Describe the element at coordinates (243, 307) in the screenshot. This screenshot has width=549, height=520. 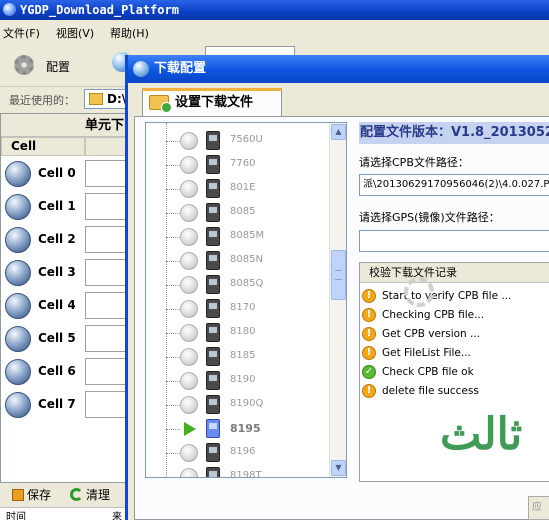
I see `chip-label: 8170` at that location.